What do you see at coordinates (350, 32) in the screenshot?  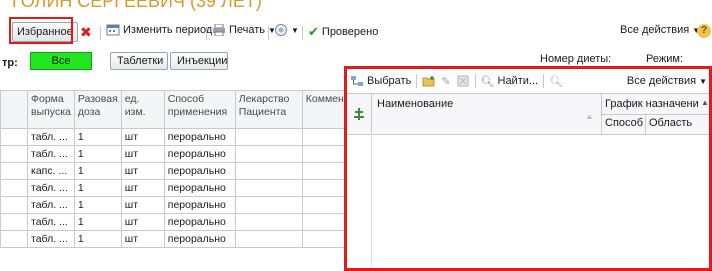 I see `checked-label: Проверено` at bounding box center [350, 32].